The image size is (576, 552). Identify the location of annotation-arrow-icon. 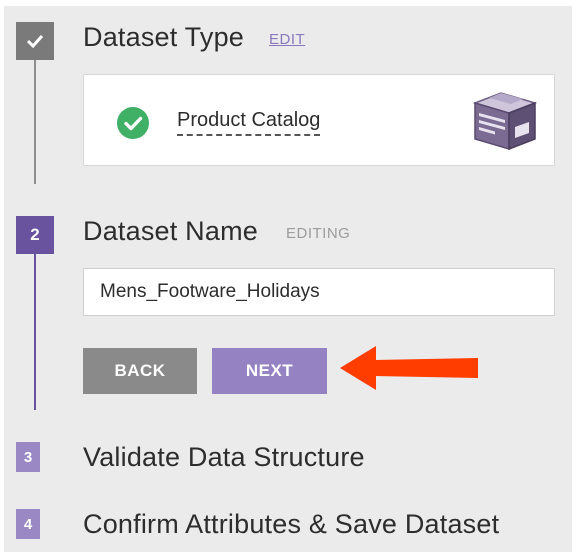
(409, 368).